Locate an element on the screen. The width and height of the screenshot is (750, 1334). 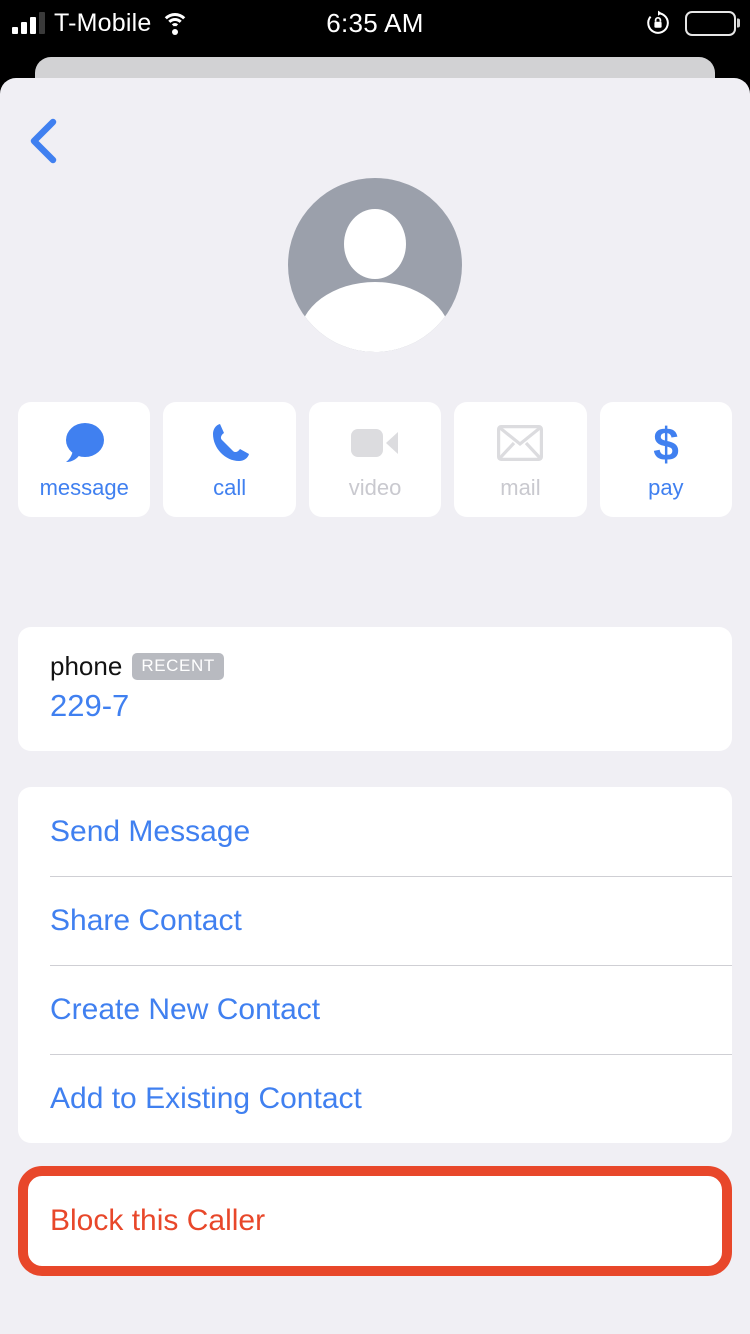
chevron-left-icon is located at coordinates (43, 141).